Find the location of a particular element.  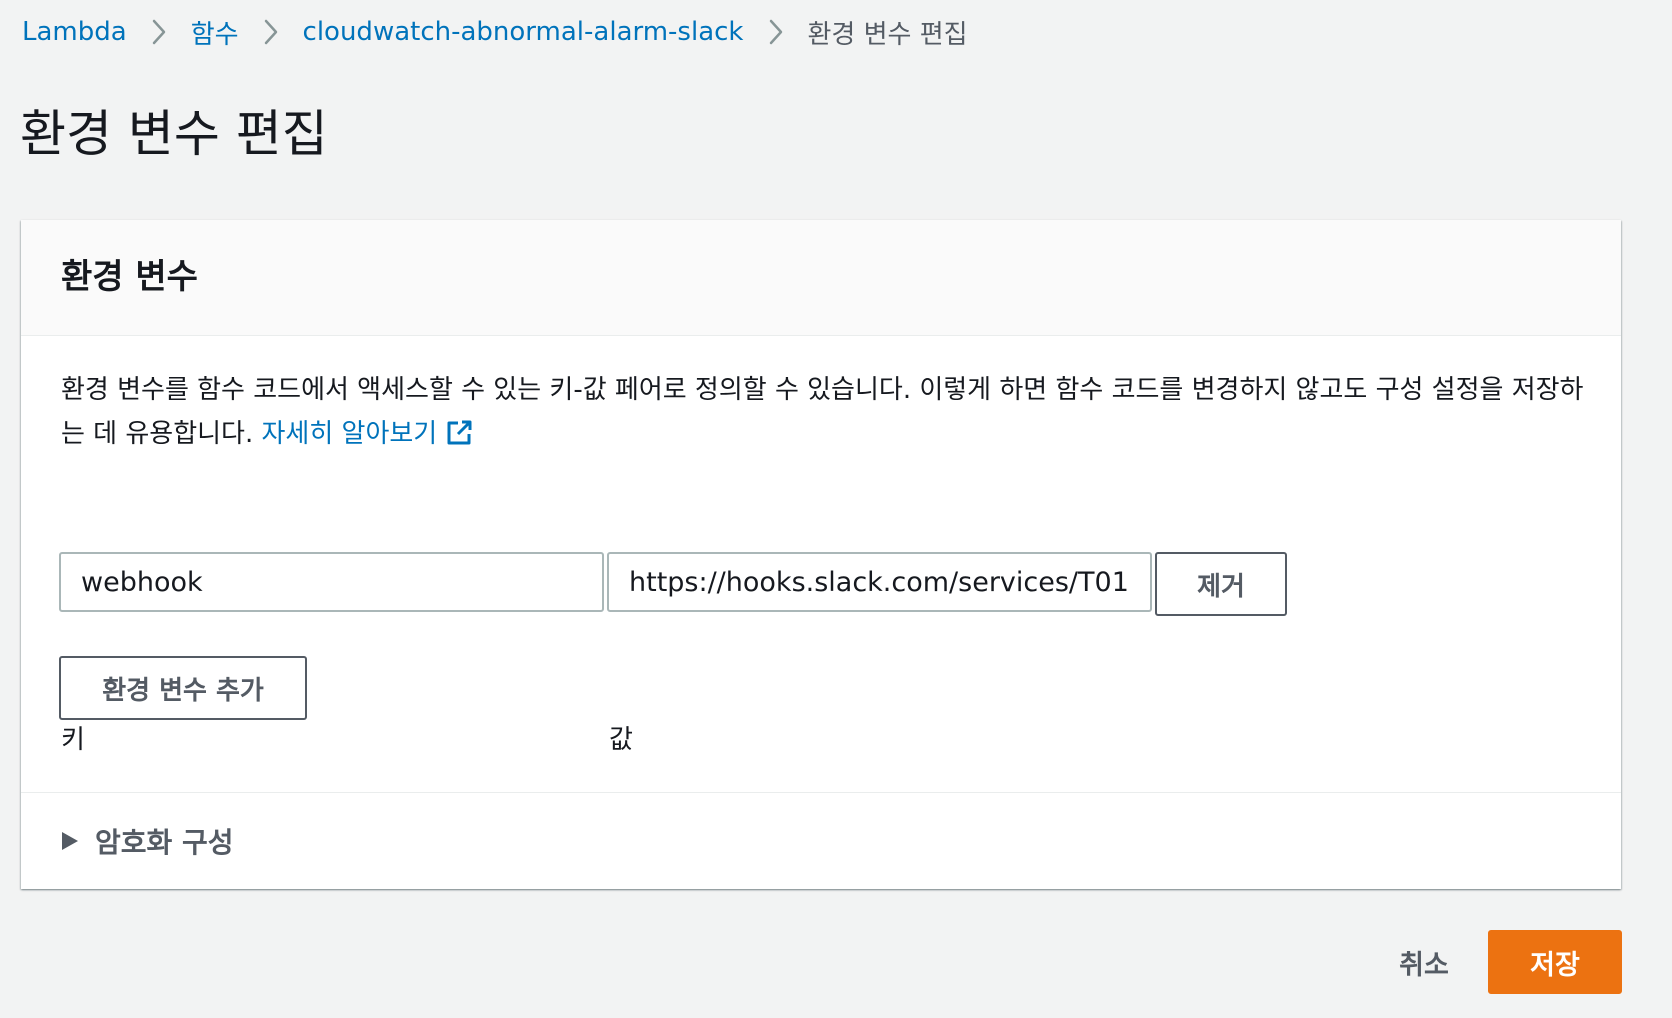

caret-right-icon is located at coordinates (70, 841).